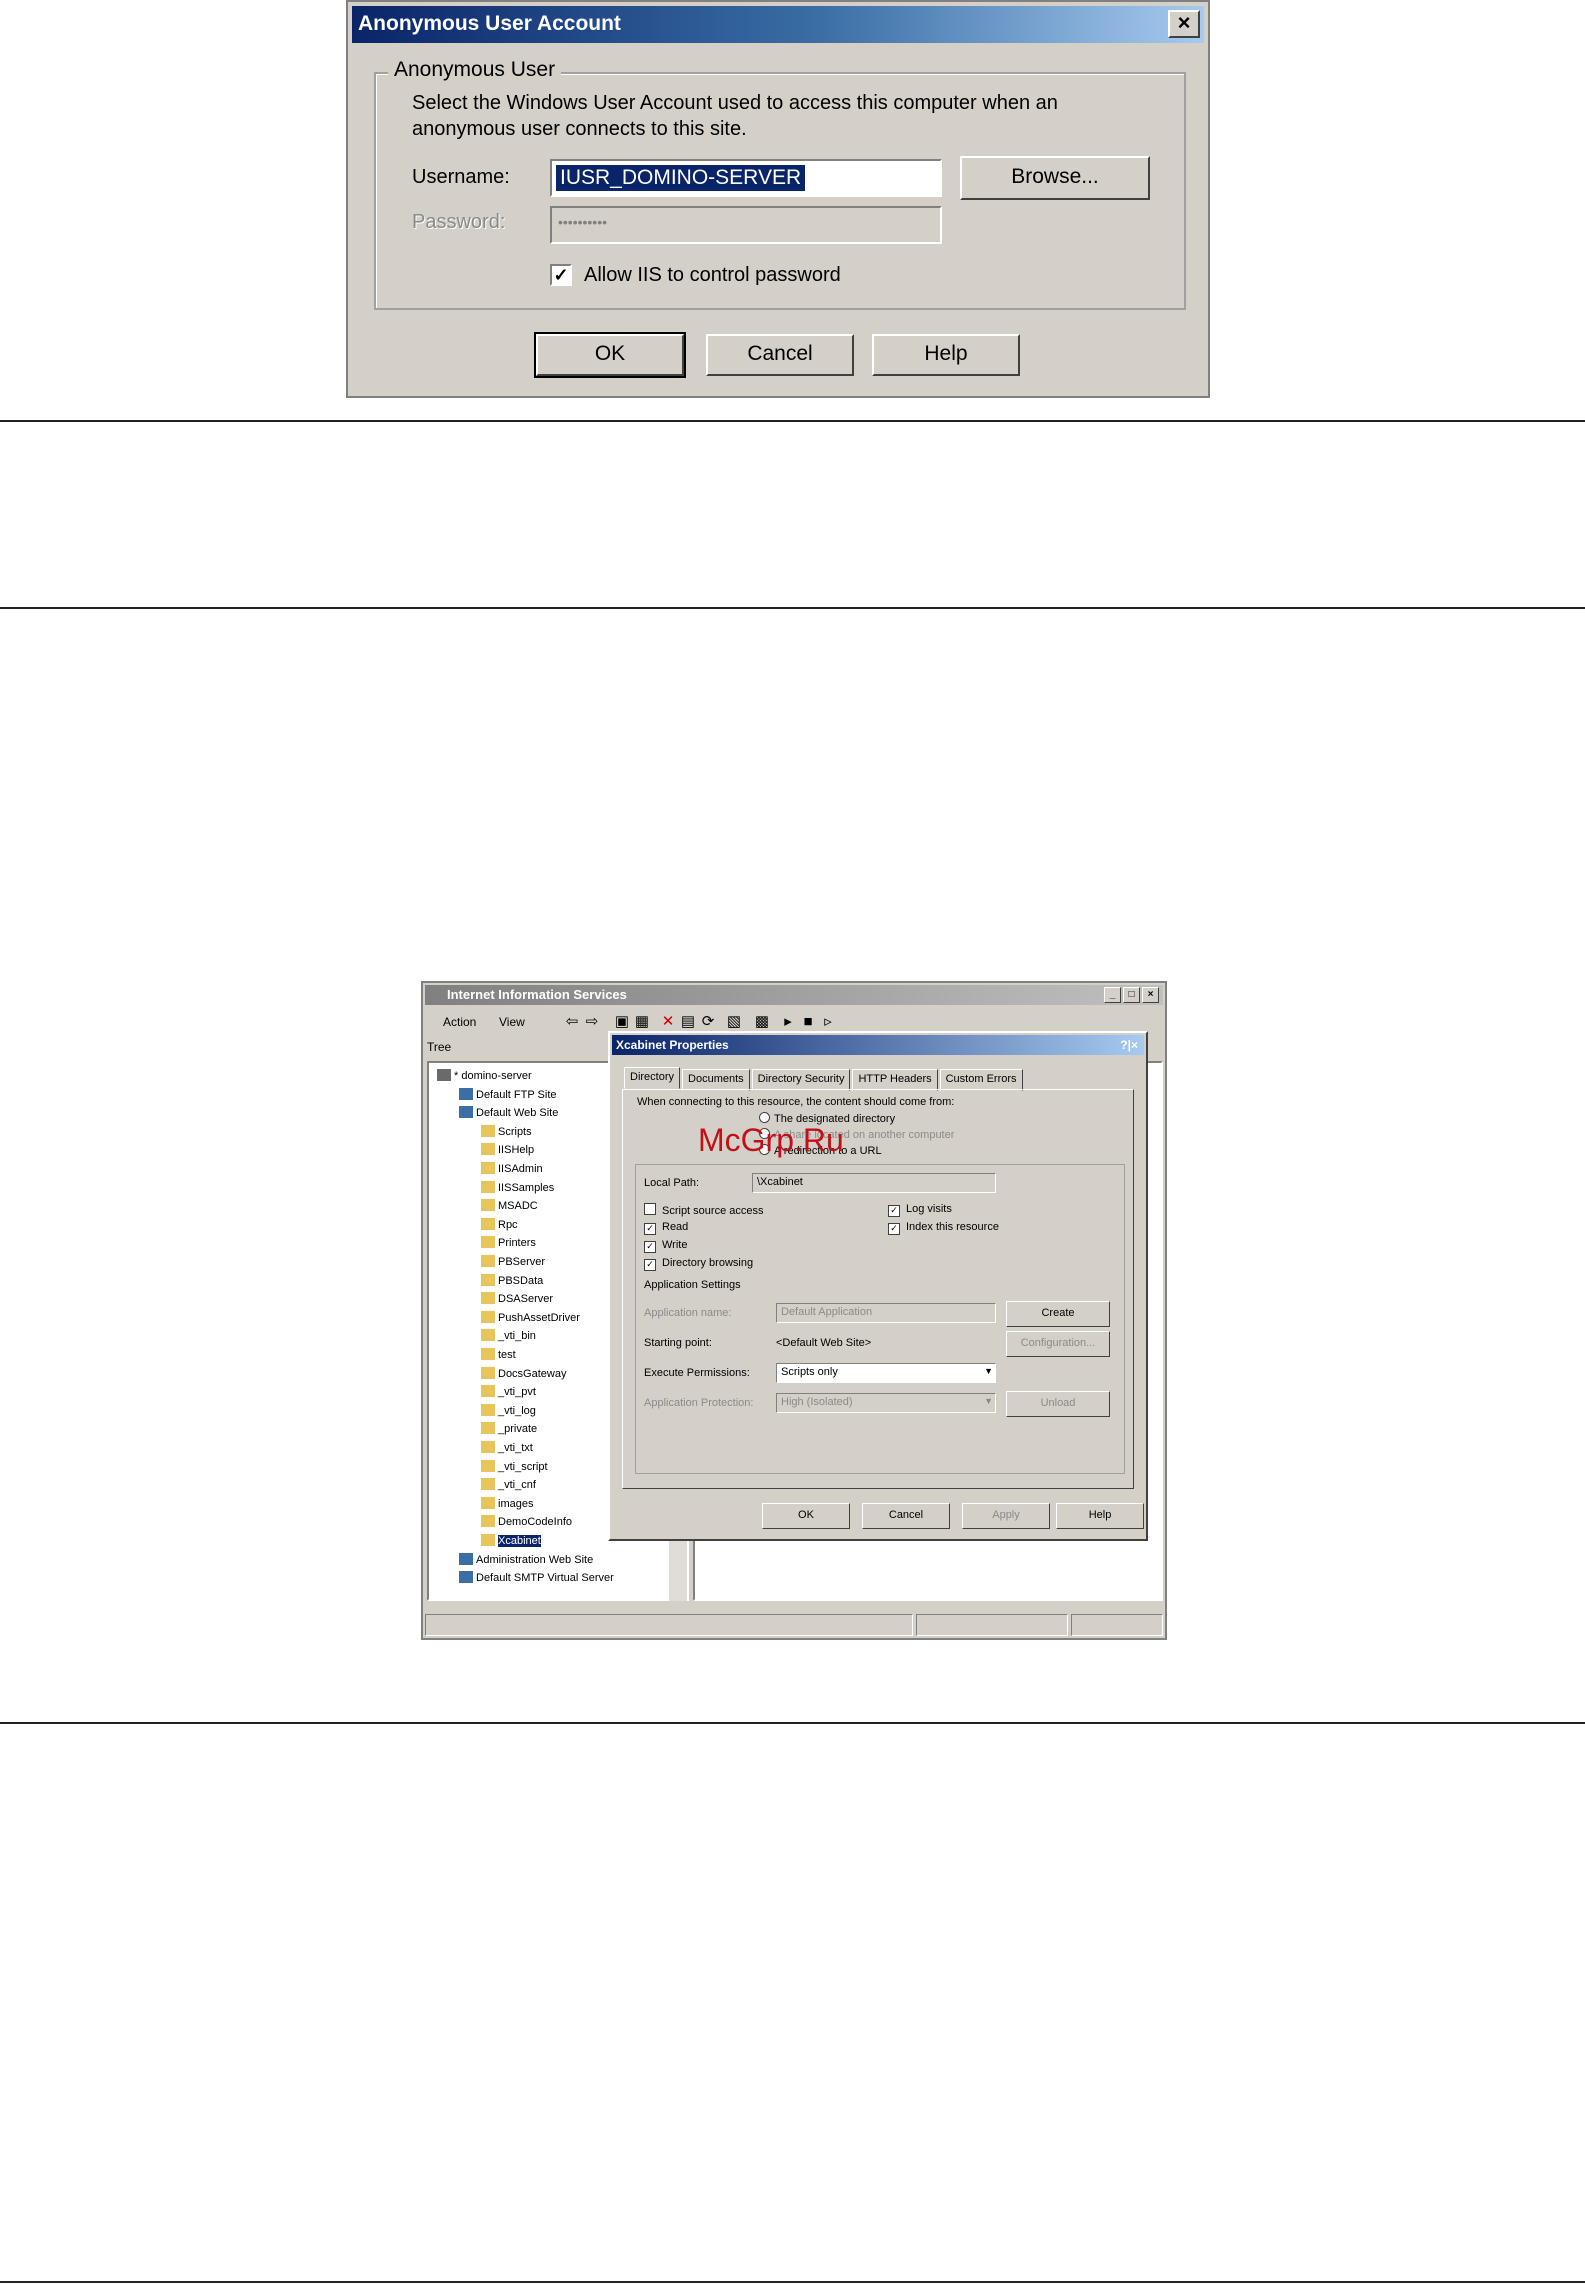 The image size is (1585, 2285). Describe the element at coordinates (874, 1183) in the screenshot. I see `local-path-field: \Xcabinet` at that location.